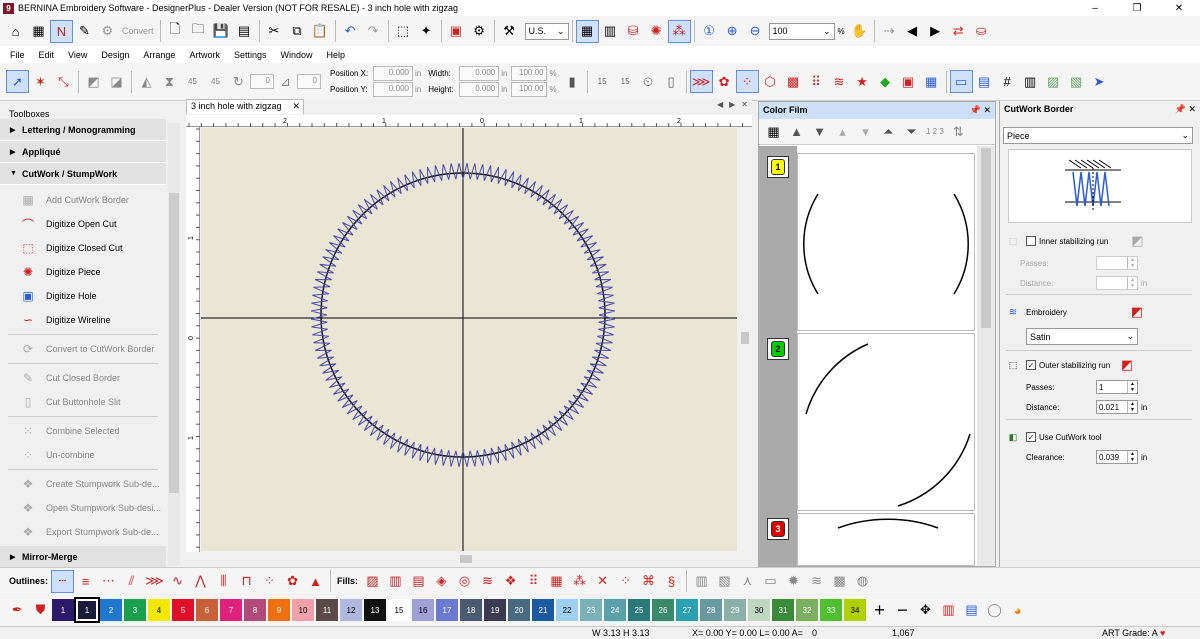 The width and height of the screenshot is (1200, 639). Describe the element at coordinates (464, 581) in the screenshot. I see `fill-radial-icon: ◎` at that location.